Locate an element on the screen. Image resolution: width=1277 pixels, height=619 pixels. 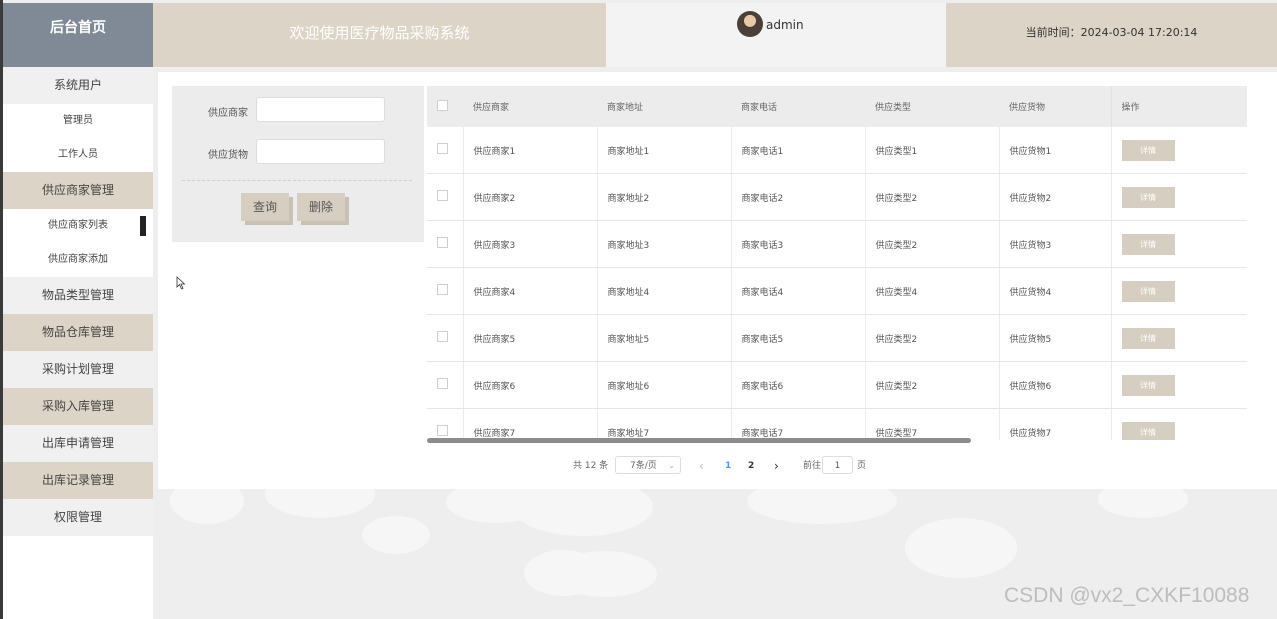
column-header: 商家电话 is located at coordinates (798, 106).